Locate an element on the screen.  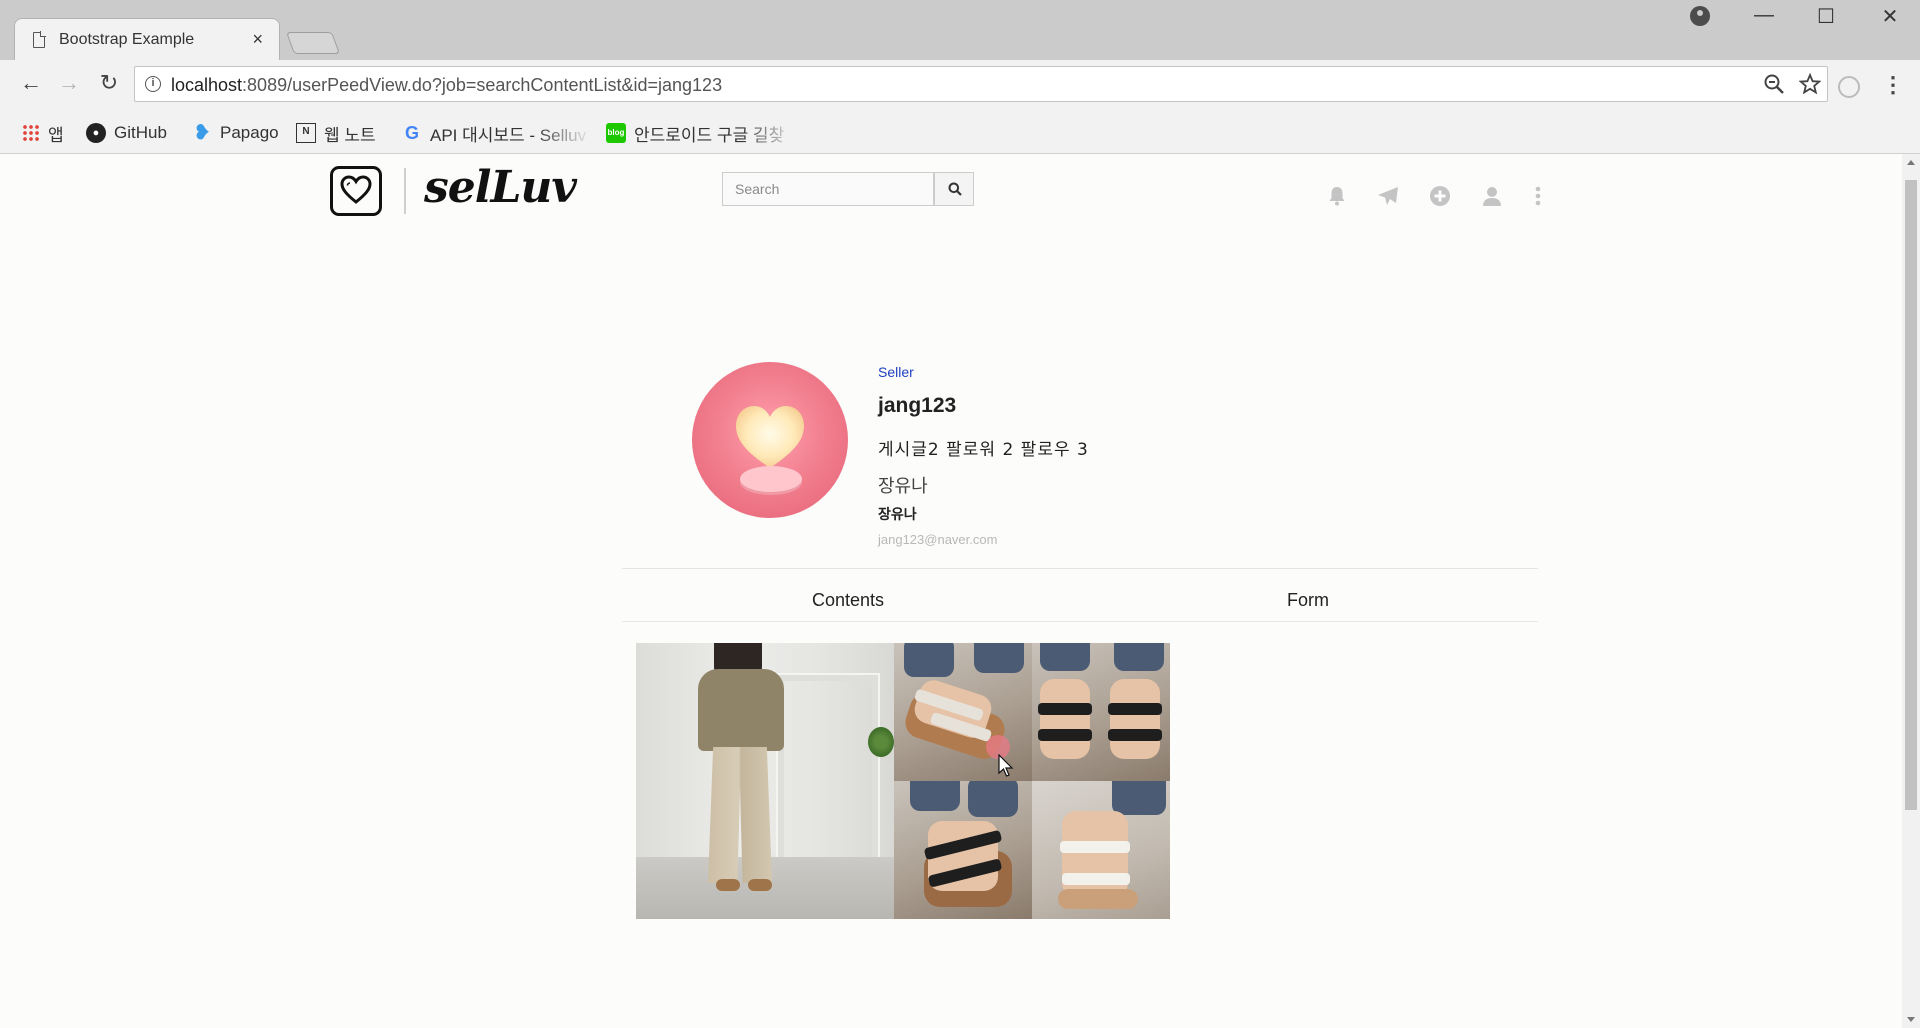
search-field is located at coordinates (828, 189).